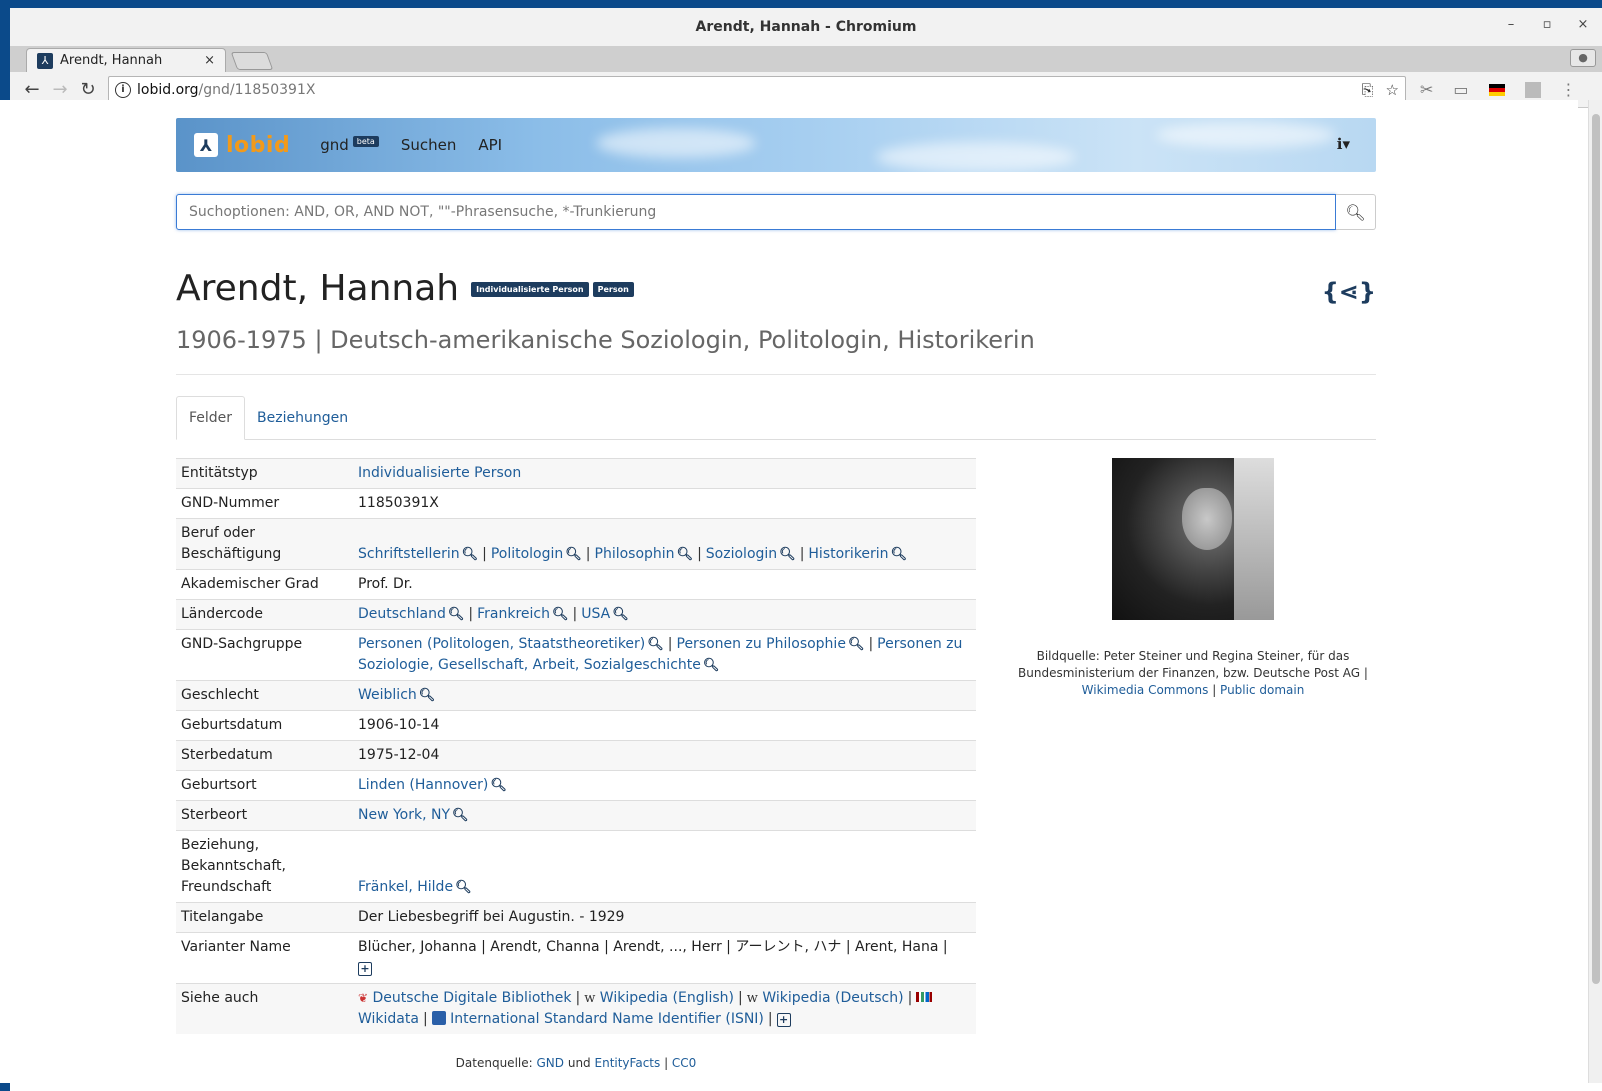 The image size is (1602, 1091). What do you see at coordinates (1569, 89) in the screenshot?
I see `menu-icon: ⋮` at bounding box center [1569, 89].